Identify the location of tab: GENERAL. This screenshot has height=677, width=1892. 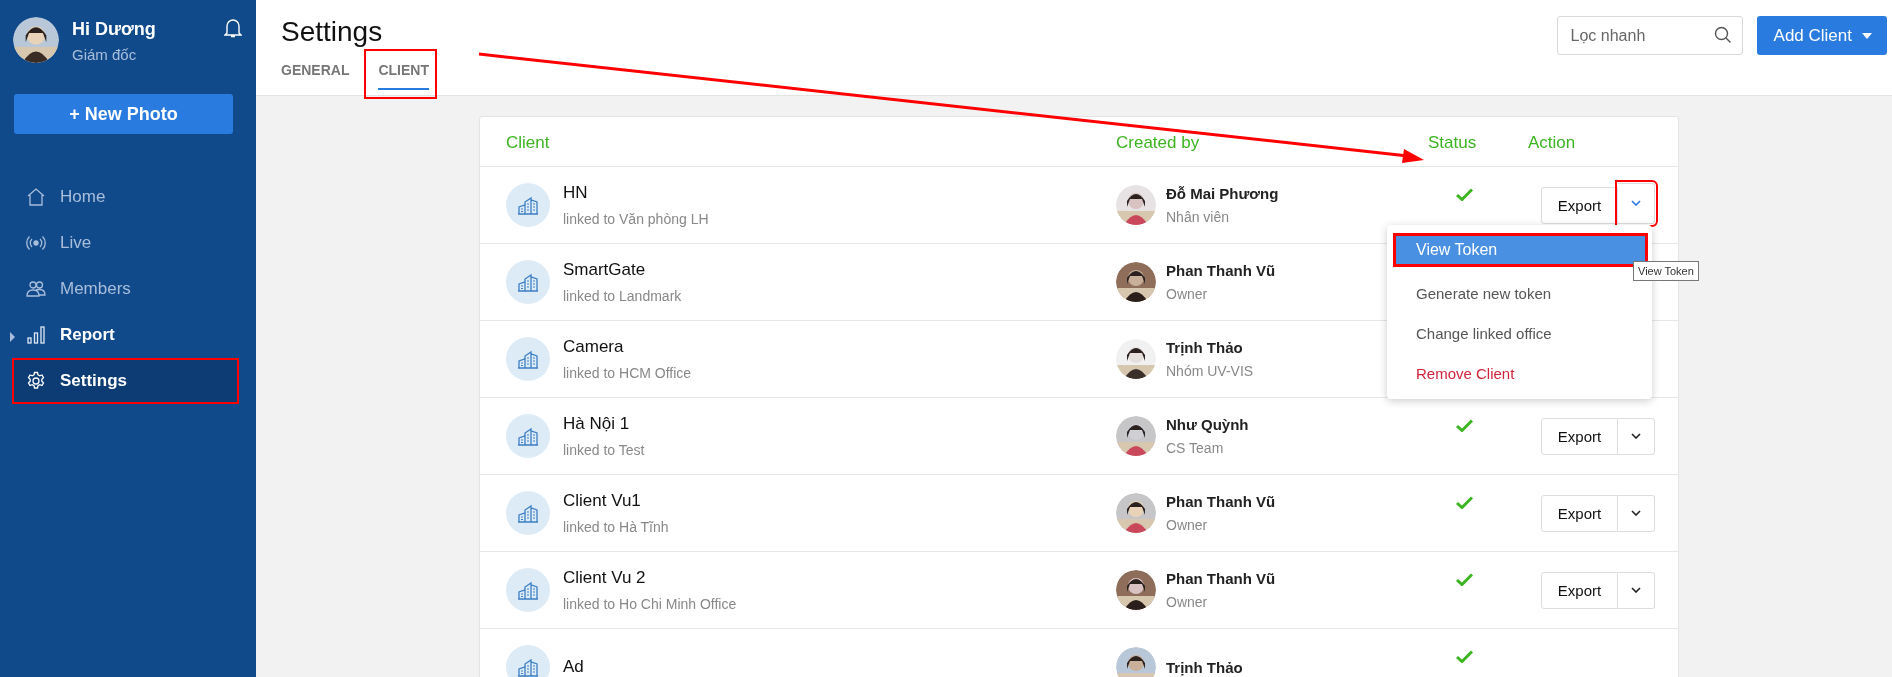
(312, 74).